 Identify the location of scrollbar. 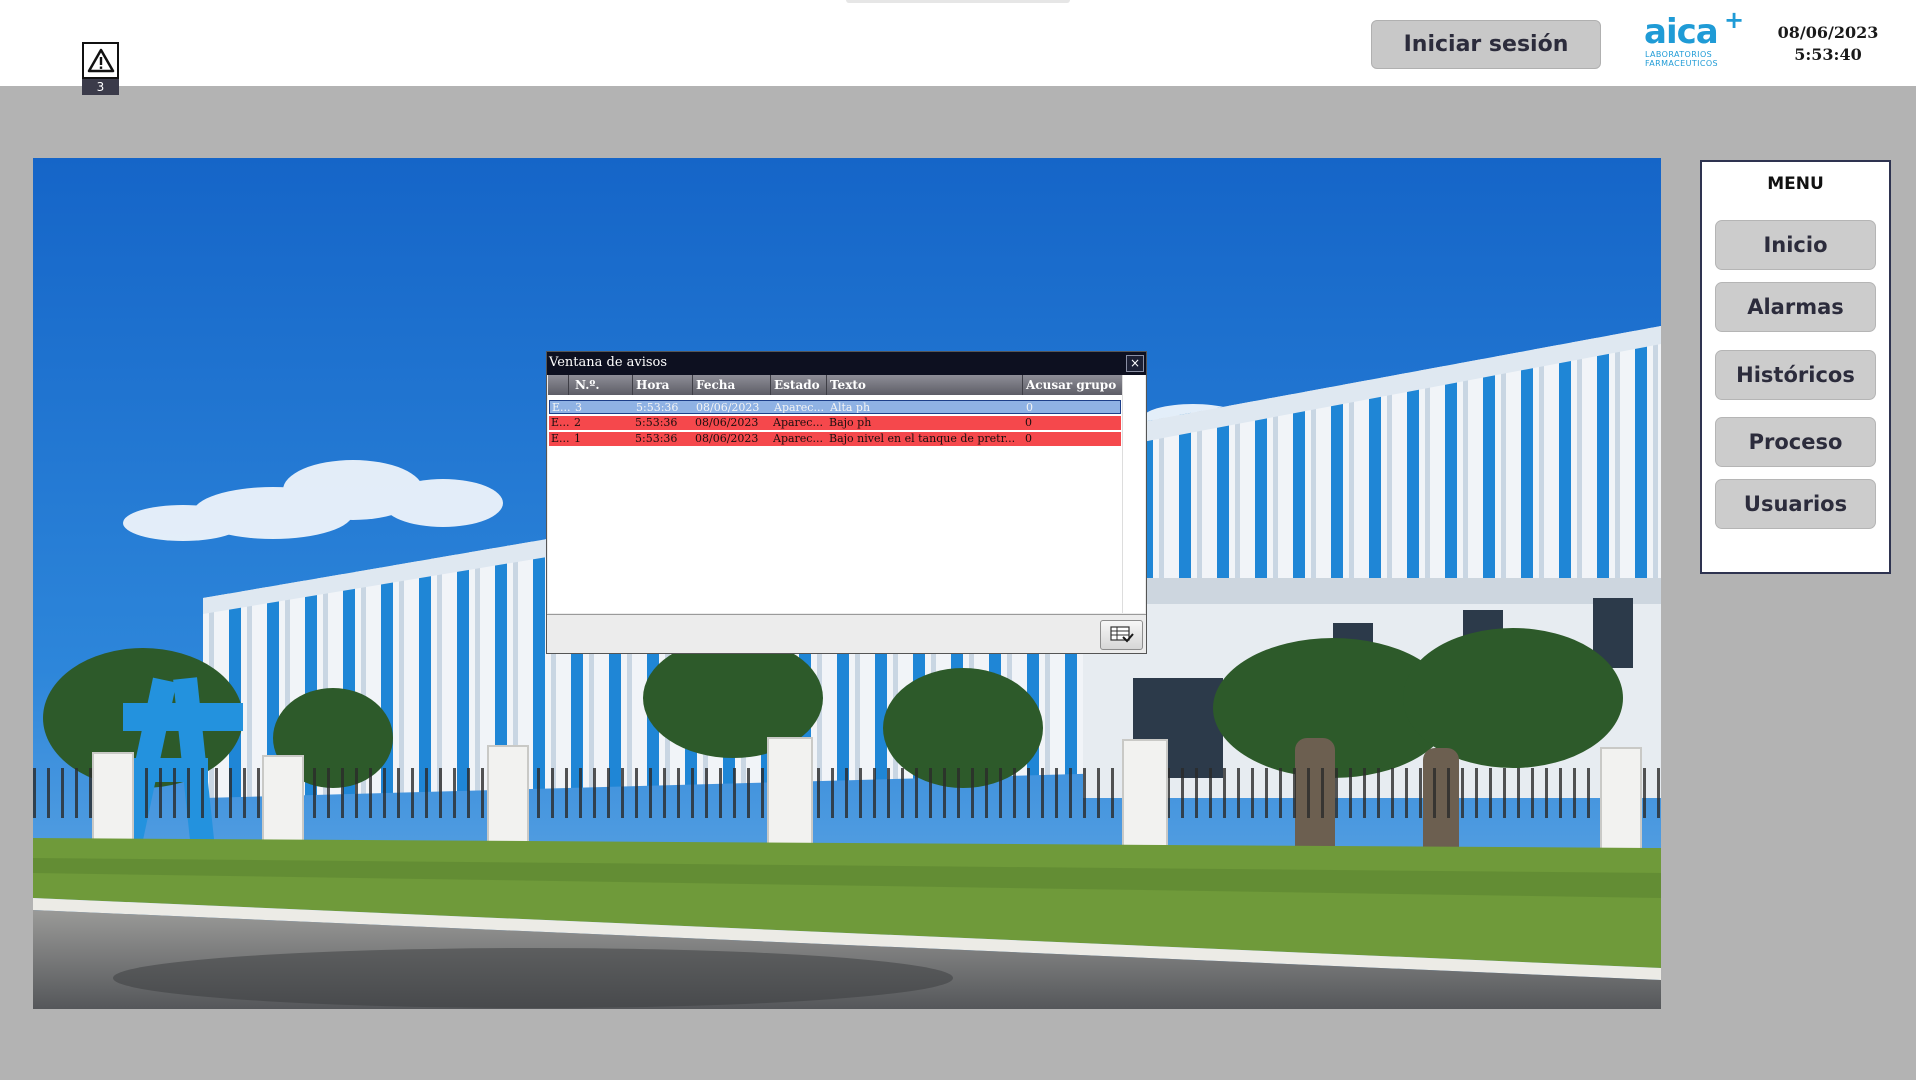
(1133, 494).